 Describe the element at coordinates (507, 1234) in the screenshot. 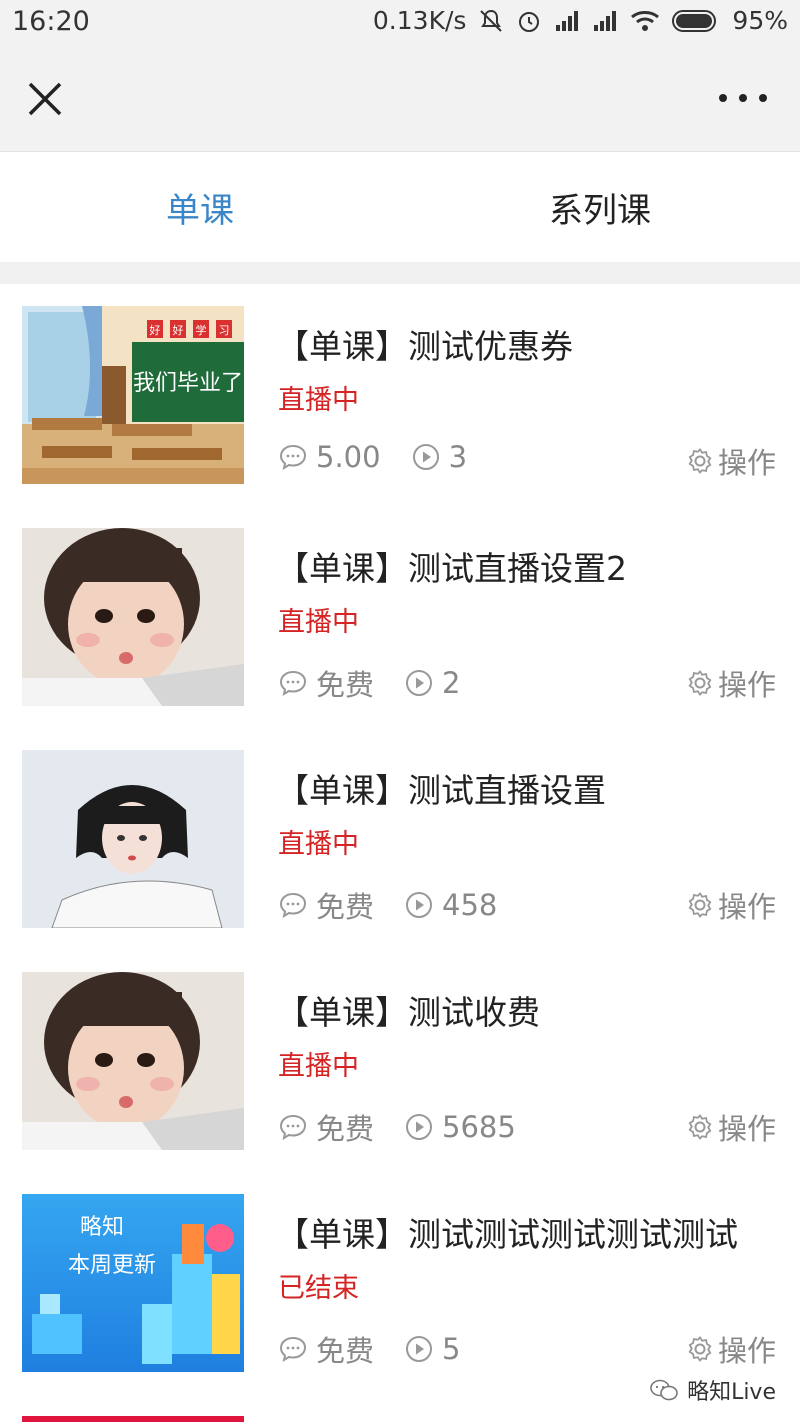

I see `course-title: 【单课】测试测试测试测试测试` at that location.